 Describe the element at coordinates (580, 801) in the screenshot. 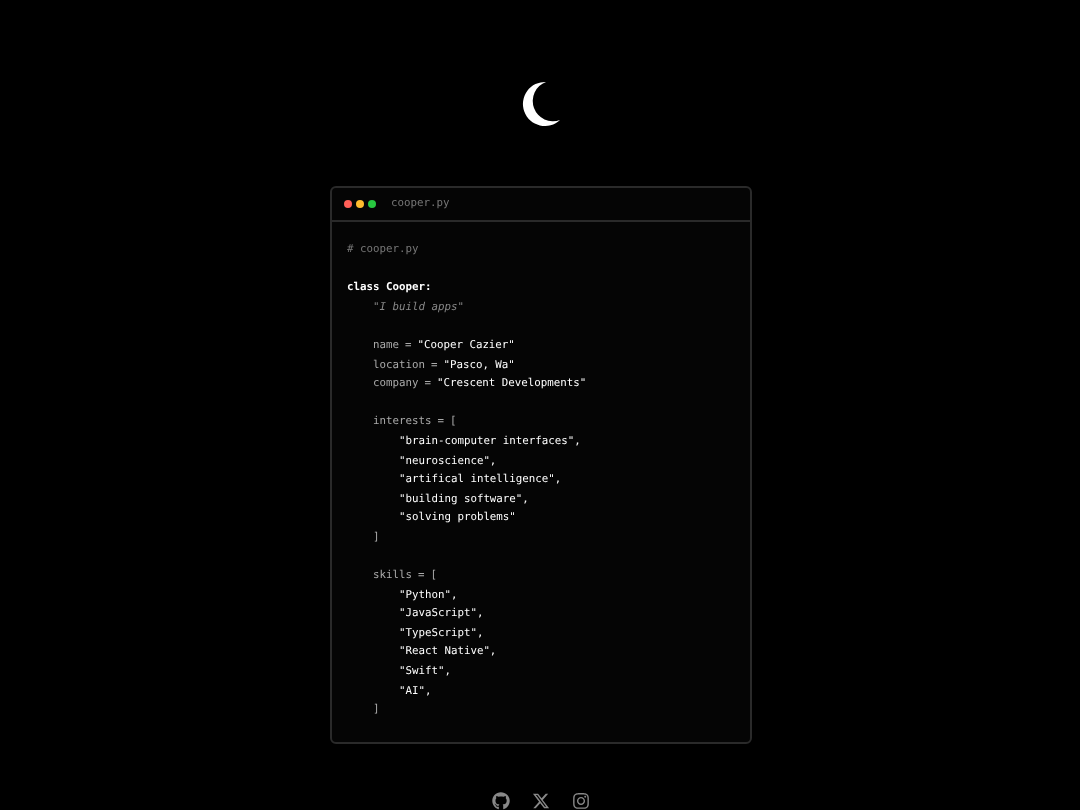

I see `instagram-icon` at that location.